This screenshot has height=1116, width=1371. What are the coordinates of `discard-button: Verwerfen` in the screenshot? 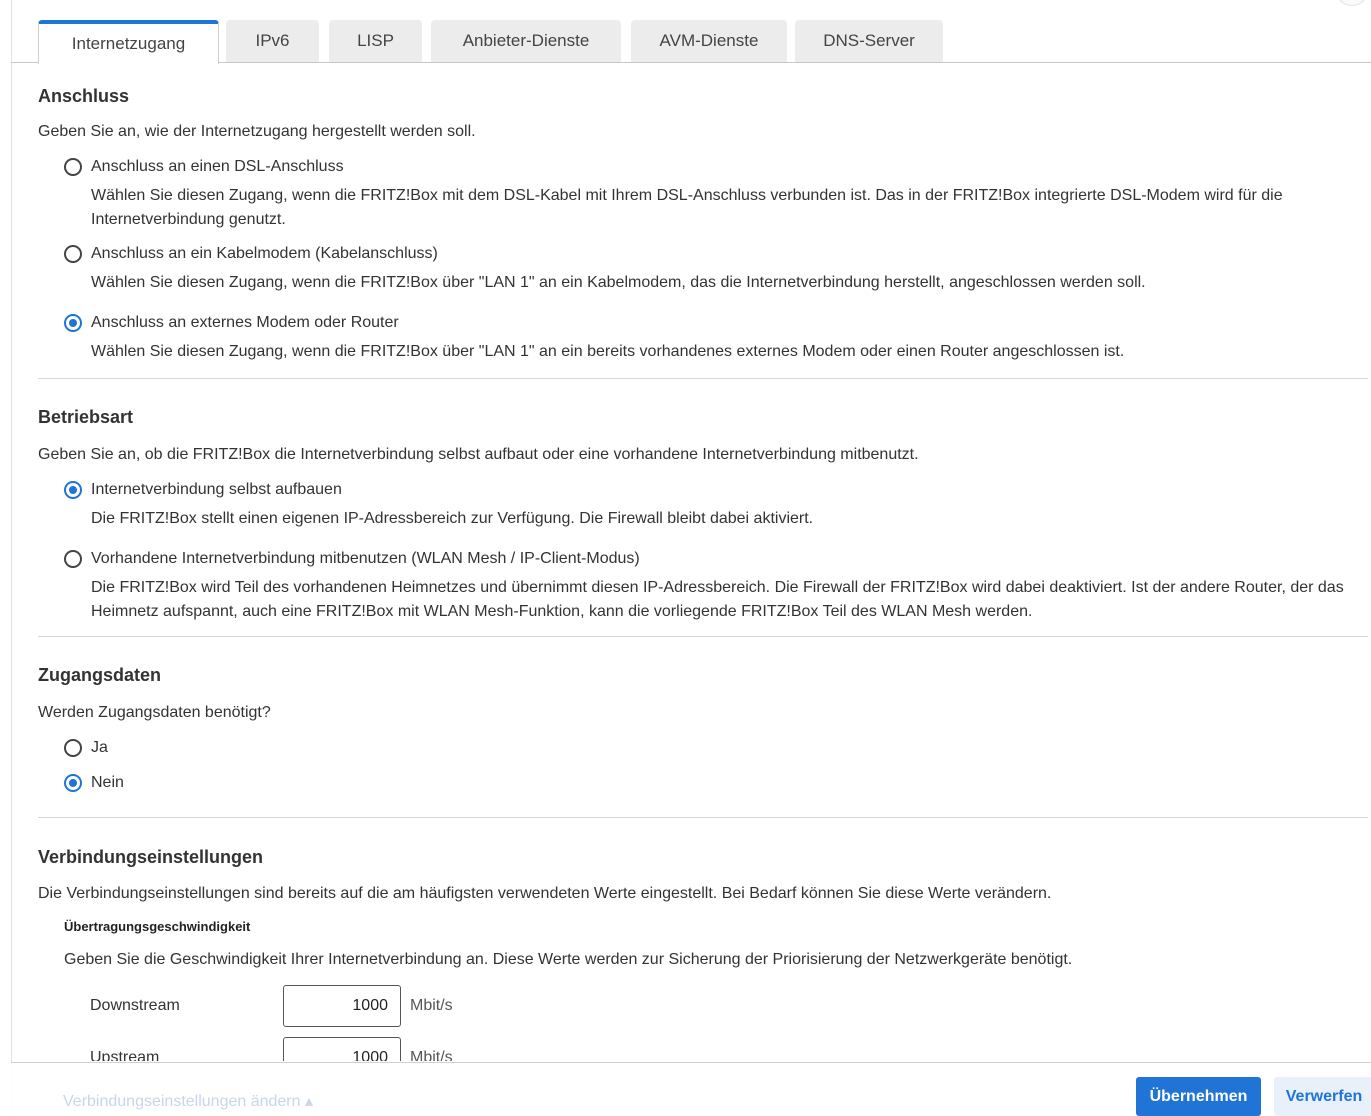 It's located at (1322, 1096).